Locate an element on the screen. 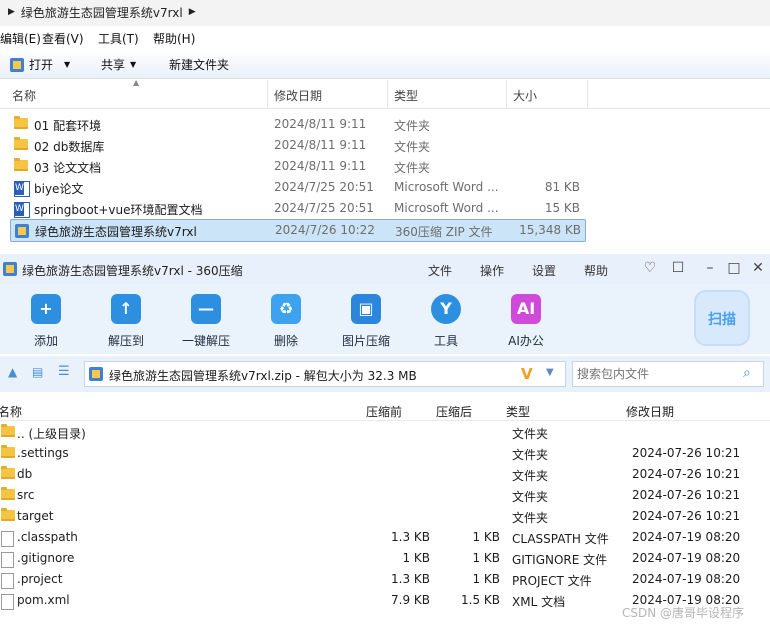  file-name: biye论文 is located at coordinates (59, 189).